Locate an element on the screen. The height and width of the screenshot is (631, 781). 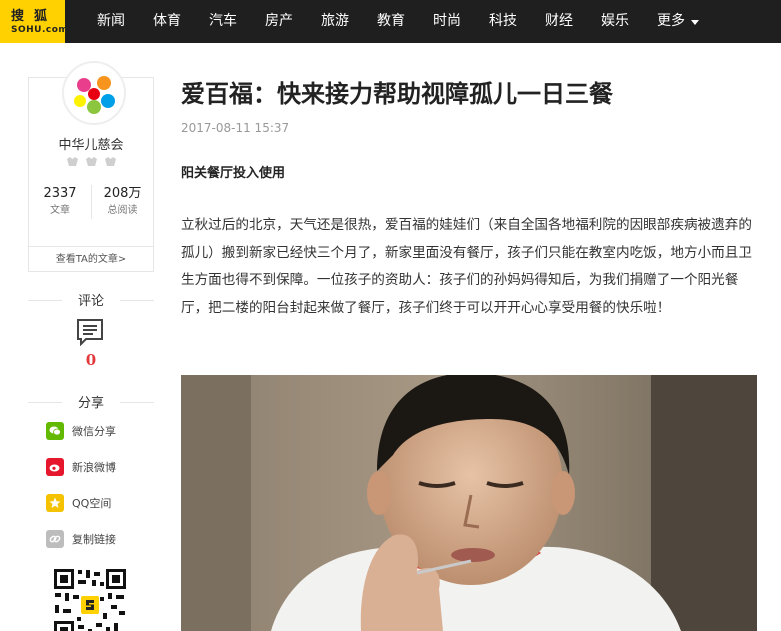
logo-text-en: SOHU.com is located at coordinates (40, 30).